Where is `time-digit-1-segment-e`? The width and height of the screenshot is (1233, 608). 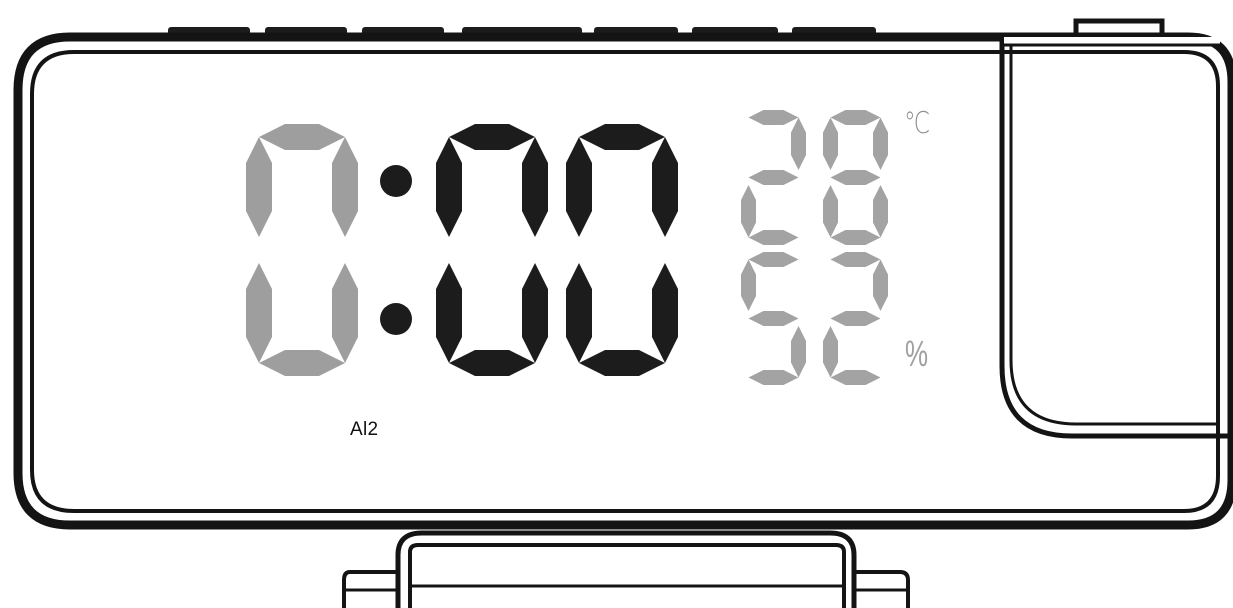
time-digit-1-segment-e is located at coordinates (259, 313).